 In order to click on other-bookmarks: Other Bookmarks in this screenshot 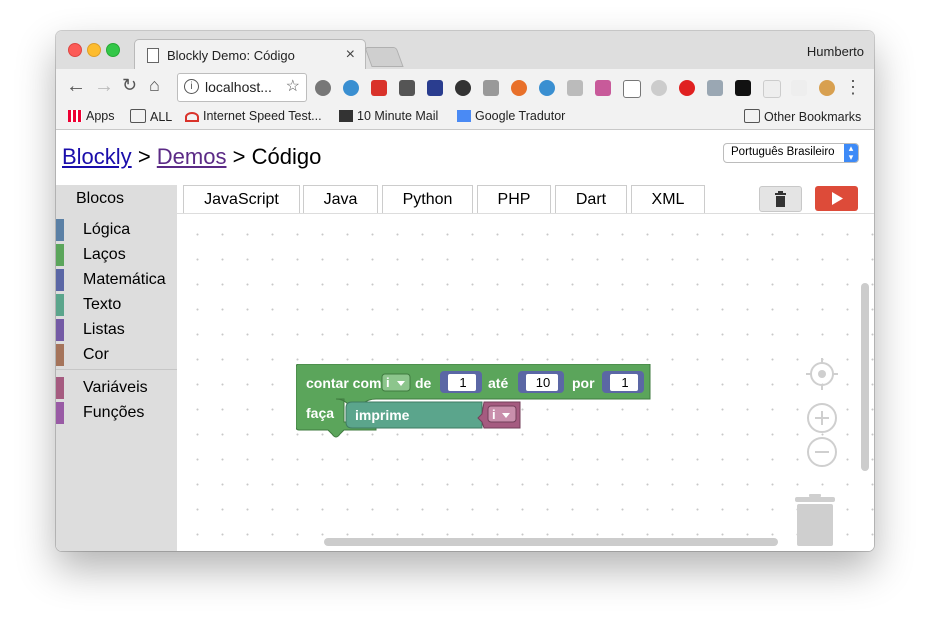, I will do `click(802, 116)`.